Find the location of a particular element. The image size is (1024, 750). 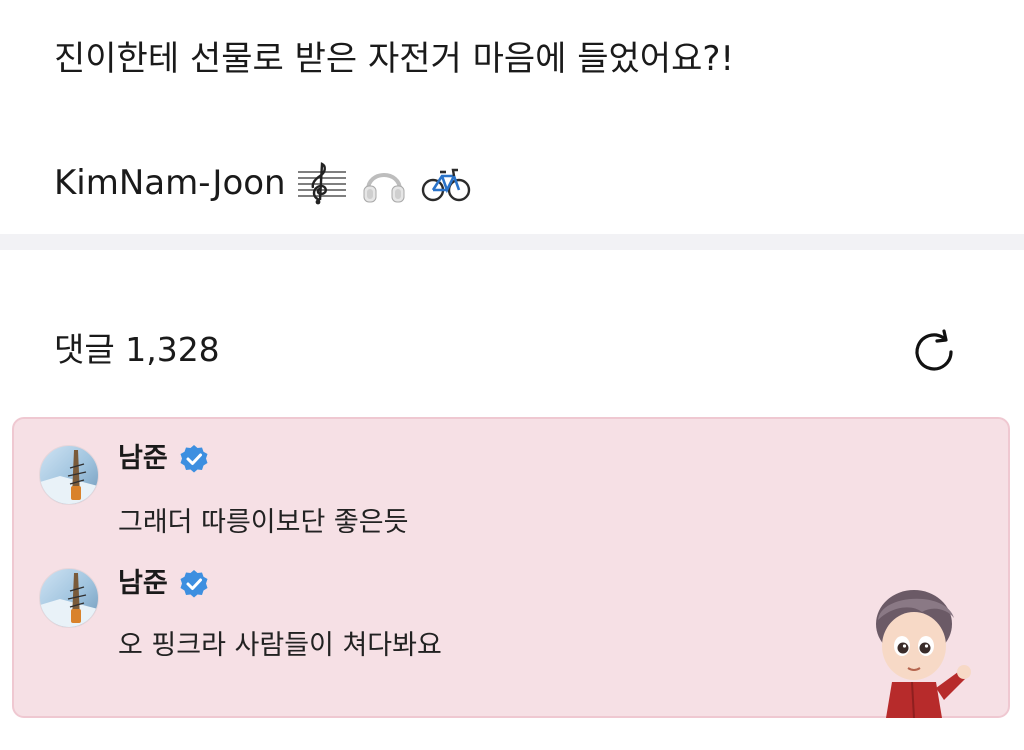

character-sticker-icon is located at coordinates (923, 654).